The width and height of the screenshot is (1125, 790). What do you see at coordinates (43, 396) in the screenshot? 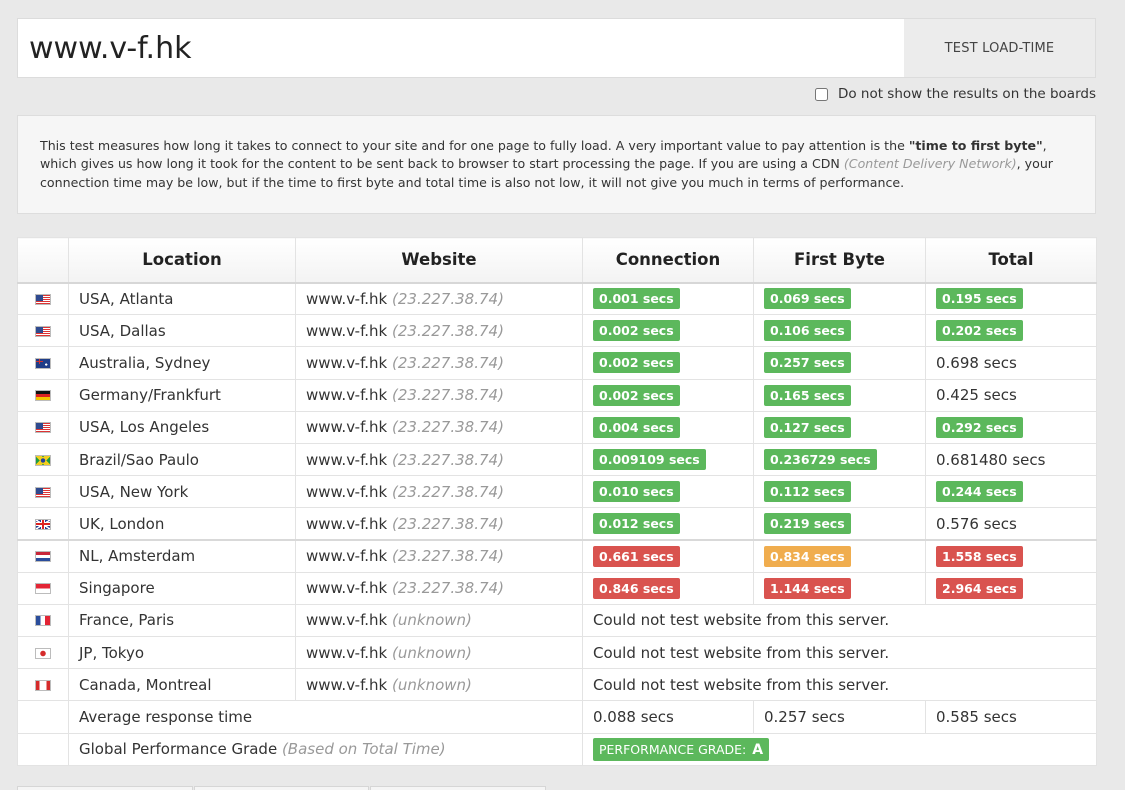
I see `de-flag-icon` at bounding box center [43, 396].